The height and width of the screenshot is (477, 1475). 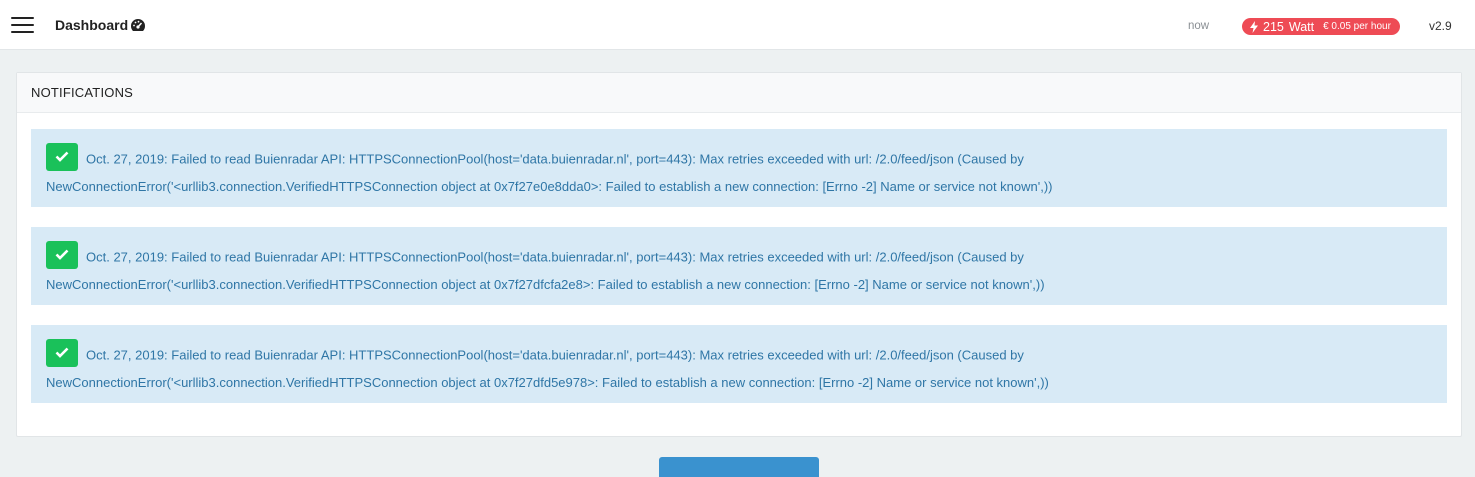 What do you see at coordinates (1357, 26) in the screenshot?
I see `power-cost: € 0.05 per hour` at bounding box center [1357, 26].